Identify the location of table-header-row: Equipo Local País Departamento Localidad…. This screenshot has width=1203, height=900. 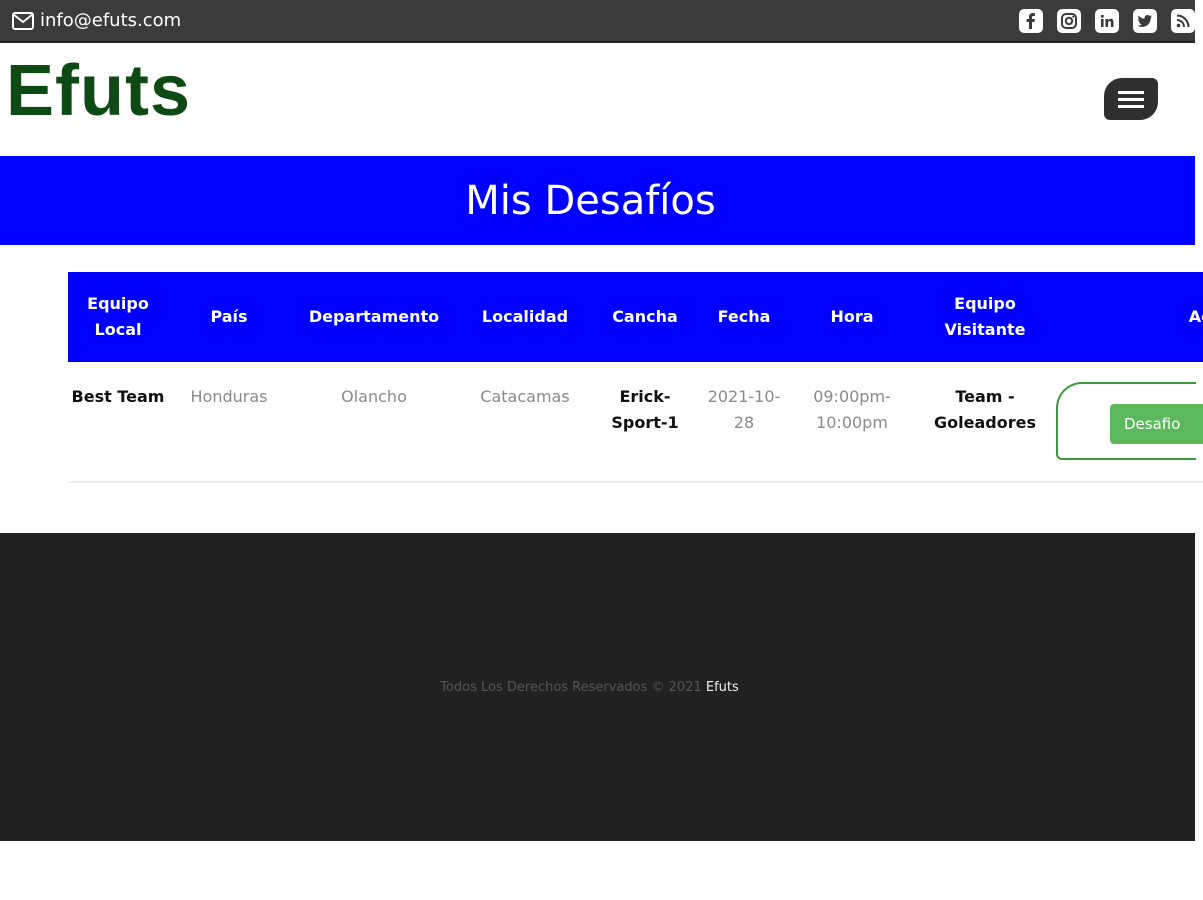
(635, 317).